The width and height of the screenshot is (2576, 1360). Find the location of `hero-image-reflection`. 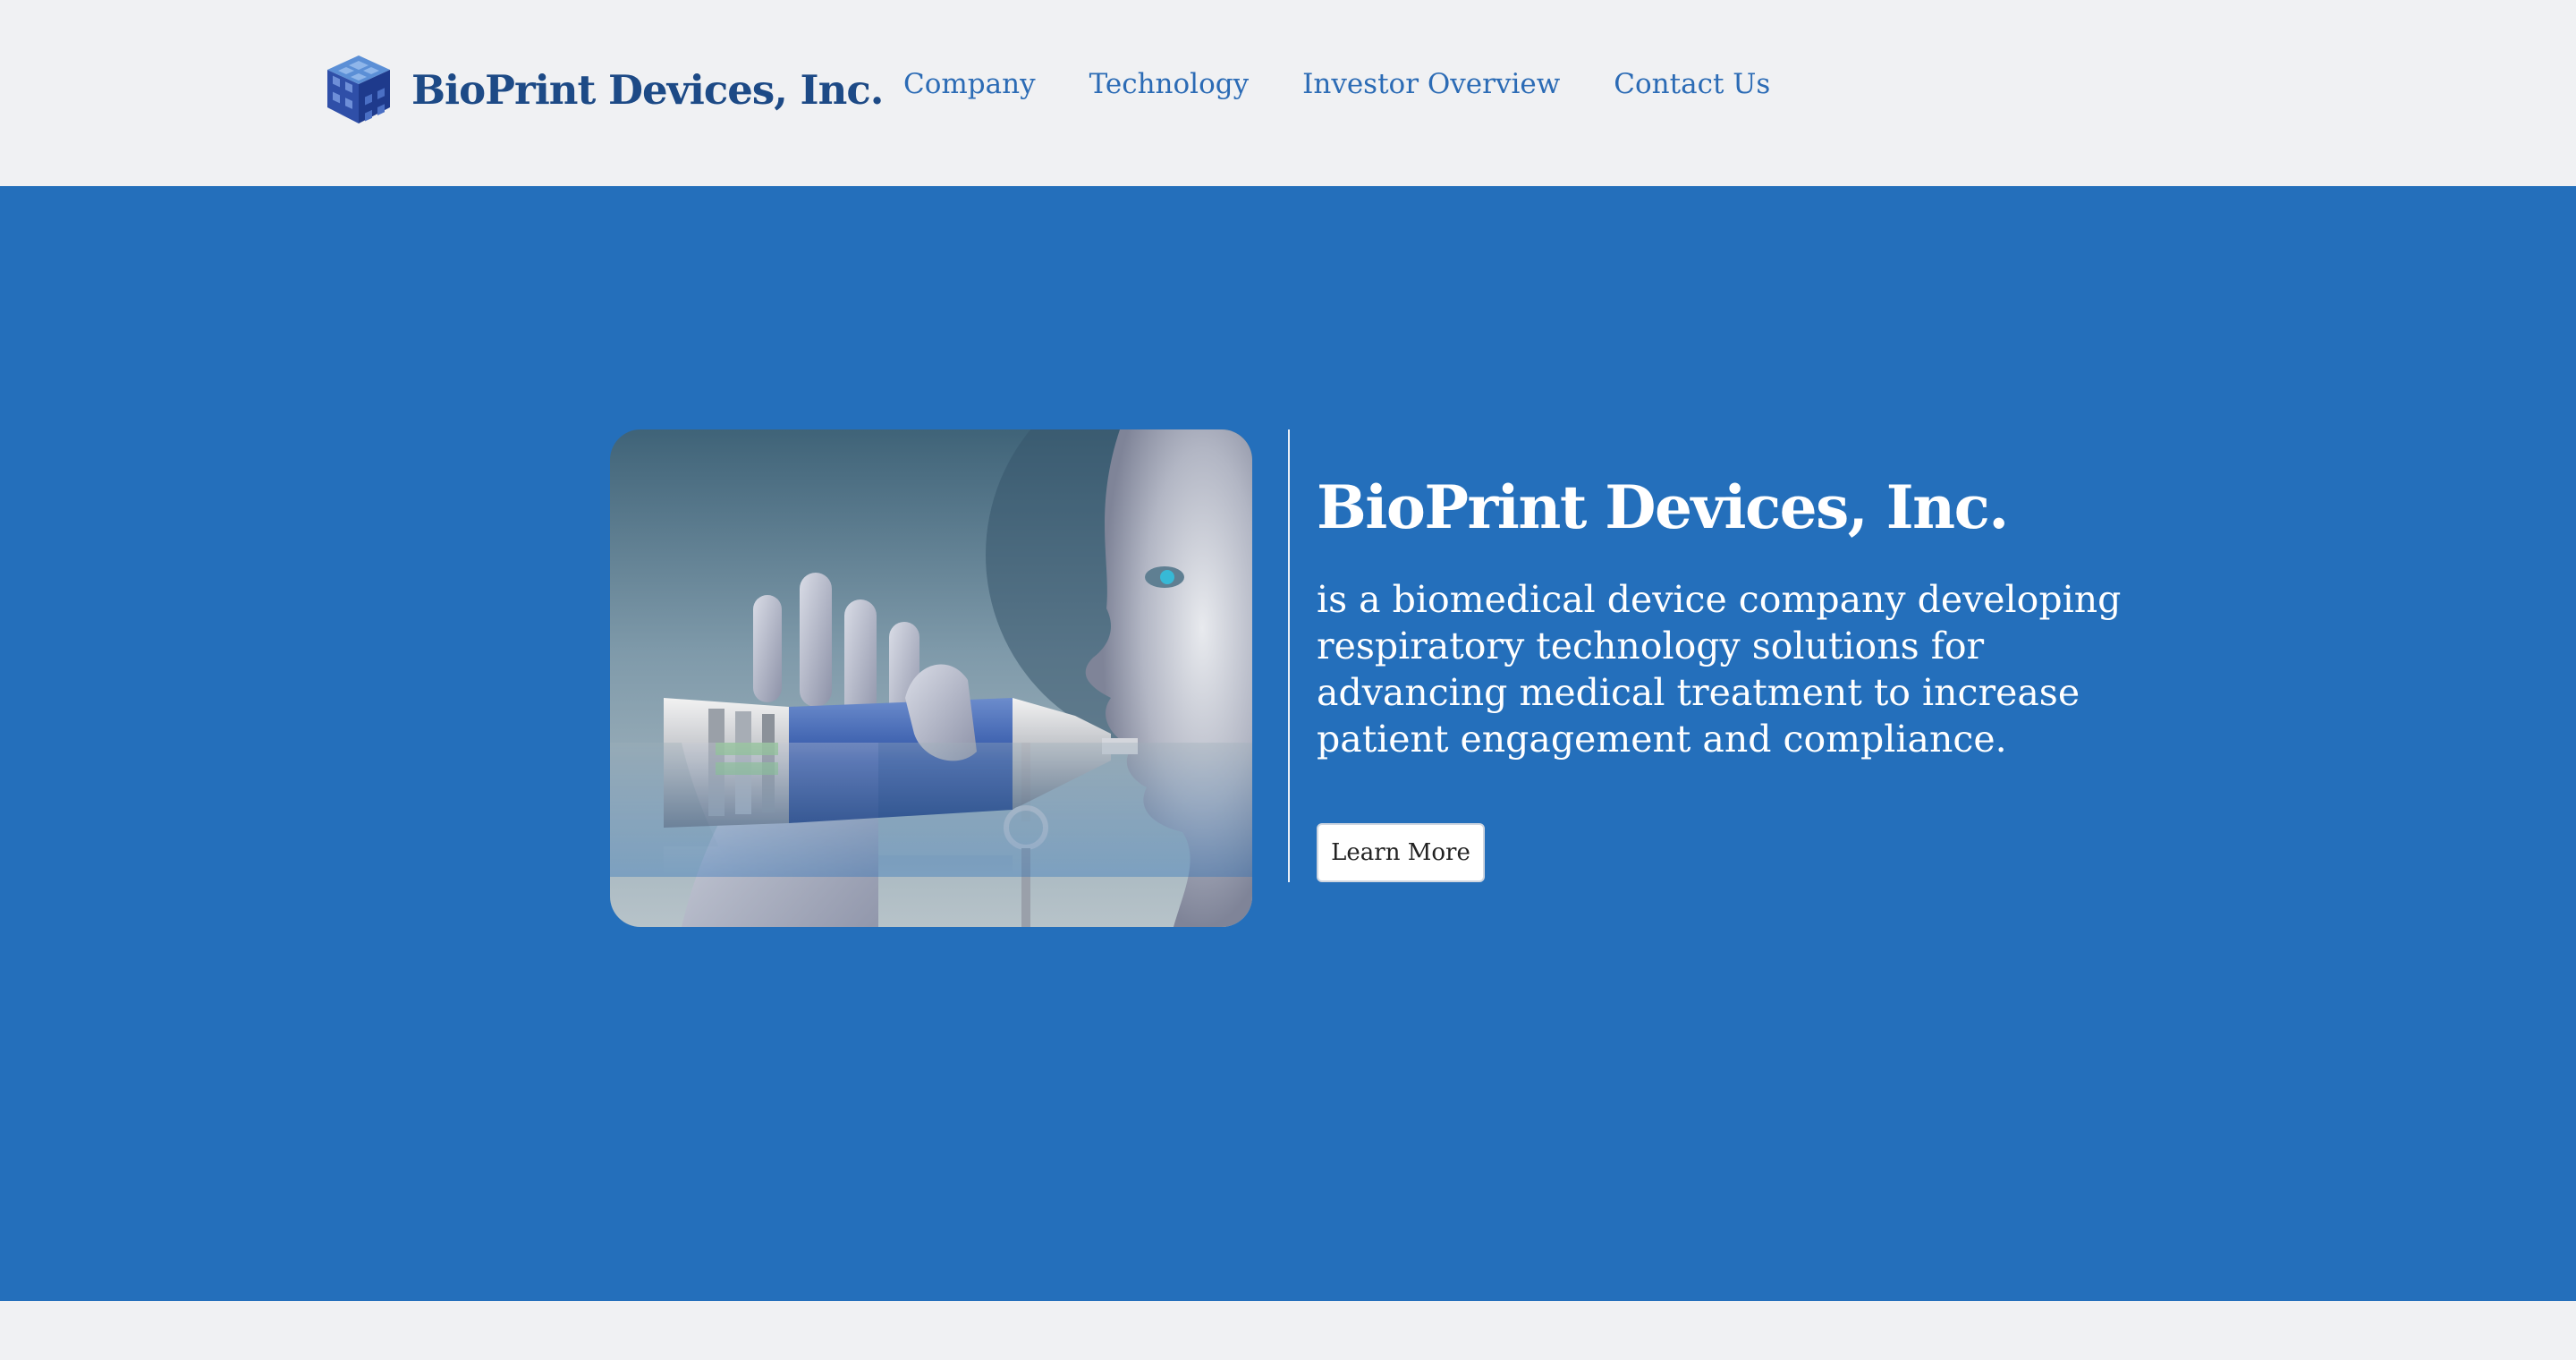

hero-image-reflection is located at coordinates (931, 810).